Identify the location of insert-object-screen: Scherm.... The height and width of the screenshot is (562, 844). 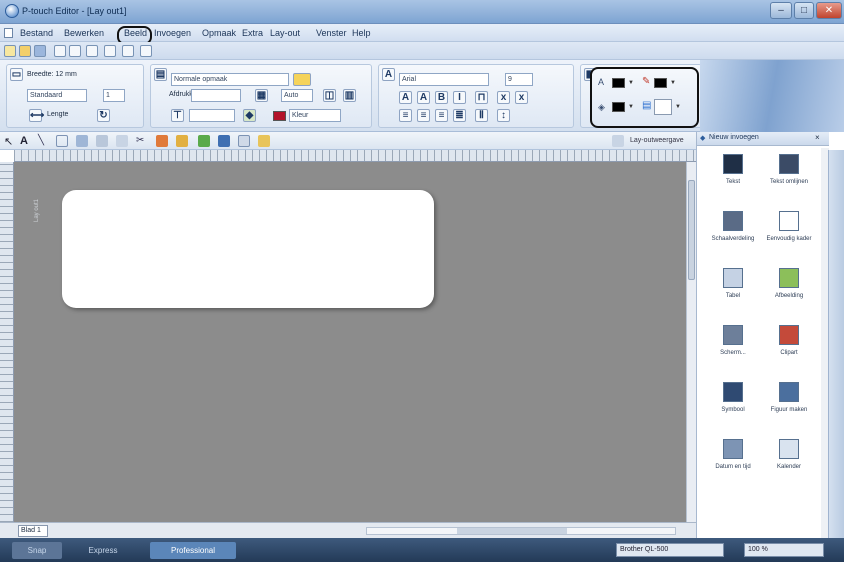
(733, 347).